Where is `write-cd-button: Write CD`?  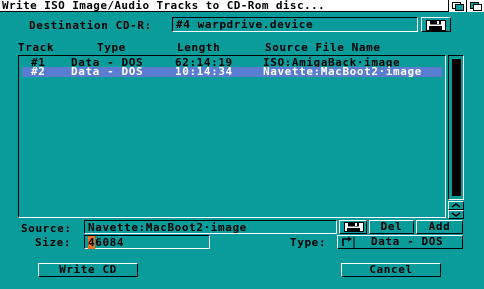 write-cd-button: Write CD is located at coordinates (88, 270).